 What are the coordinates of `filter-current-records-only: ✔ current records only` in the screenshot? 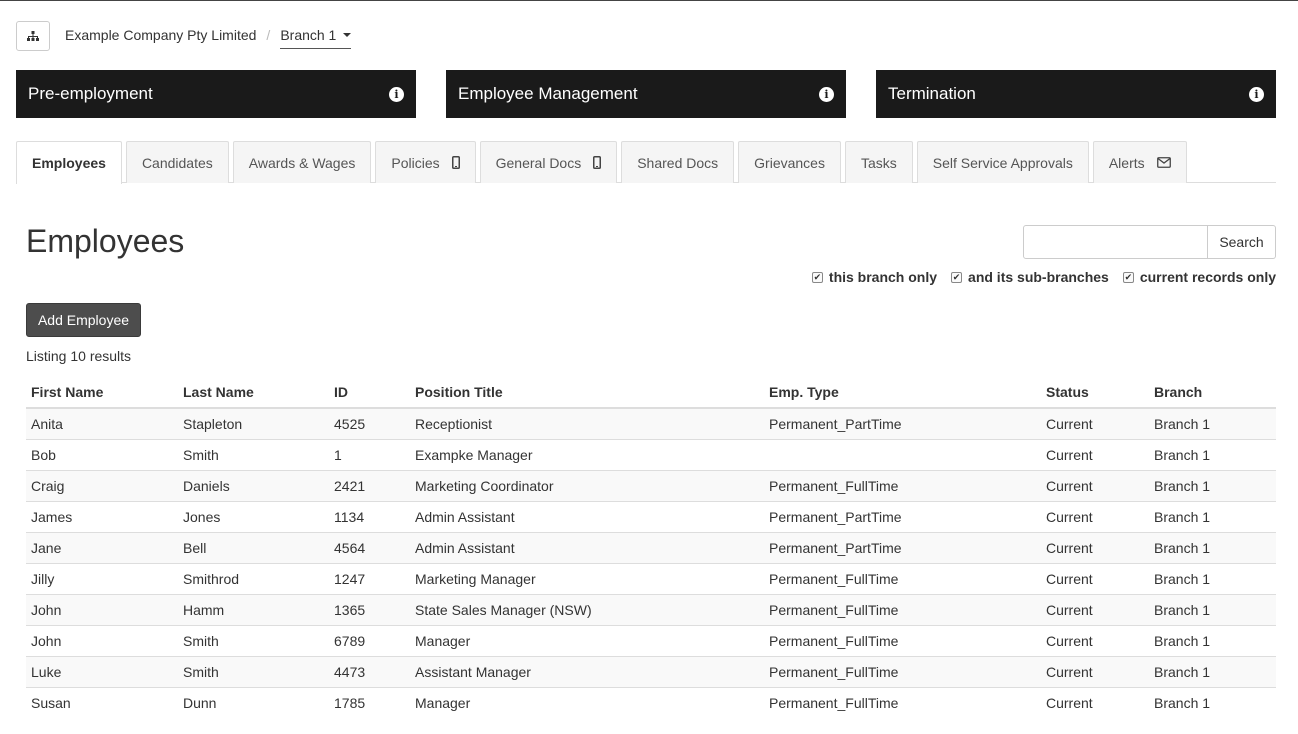 It's located at (1199, 277).